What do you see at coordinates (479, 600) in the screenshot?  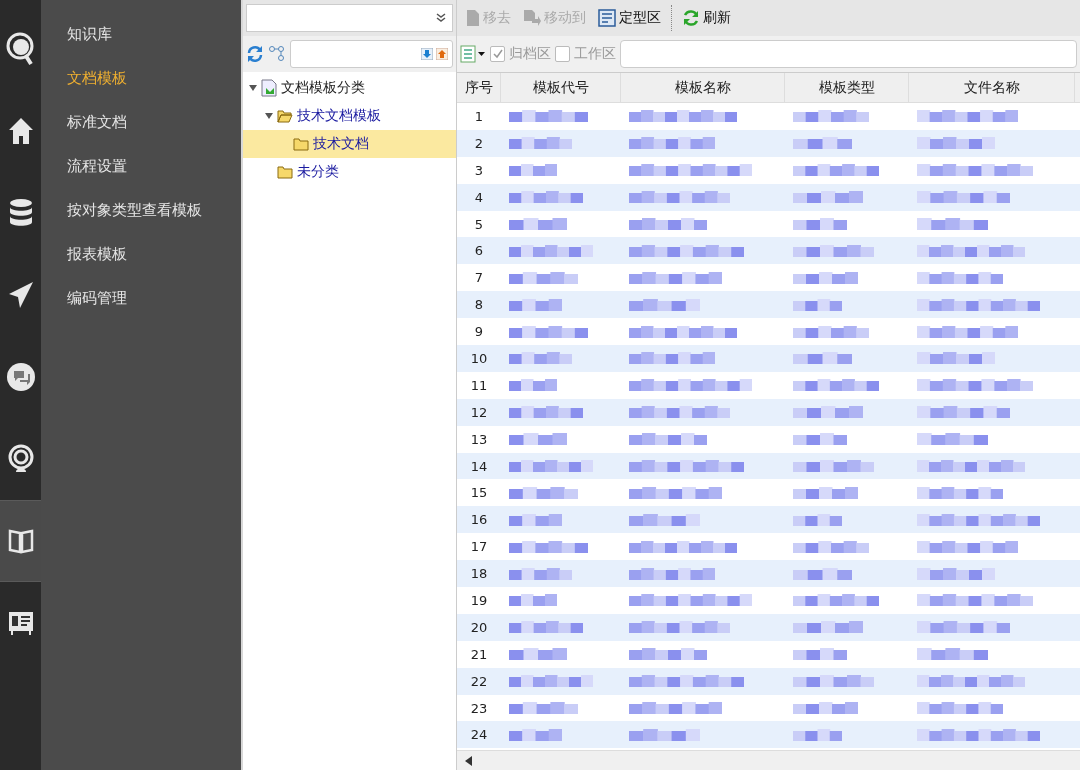 I see `row-number: 19` at bounding box center [479, 600].